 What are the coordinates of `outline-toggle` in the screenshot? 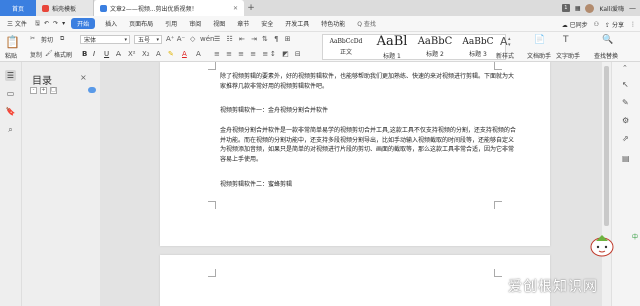 It's located at (92, 90).